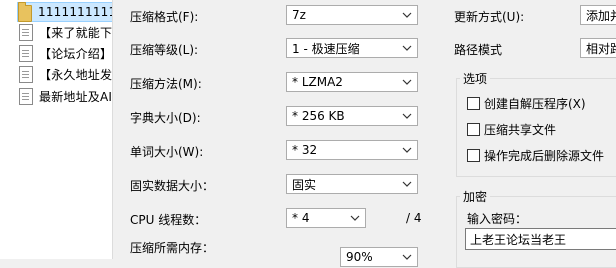 The image size is (616, 268). What do you see at coordinates (475, 196) in the screenshot?
I see `encrypt-title: 加密` at bounding box center [475, 196].